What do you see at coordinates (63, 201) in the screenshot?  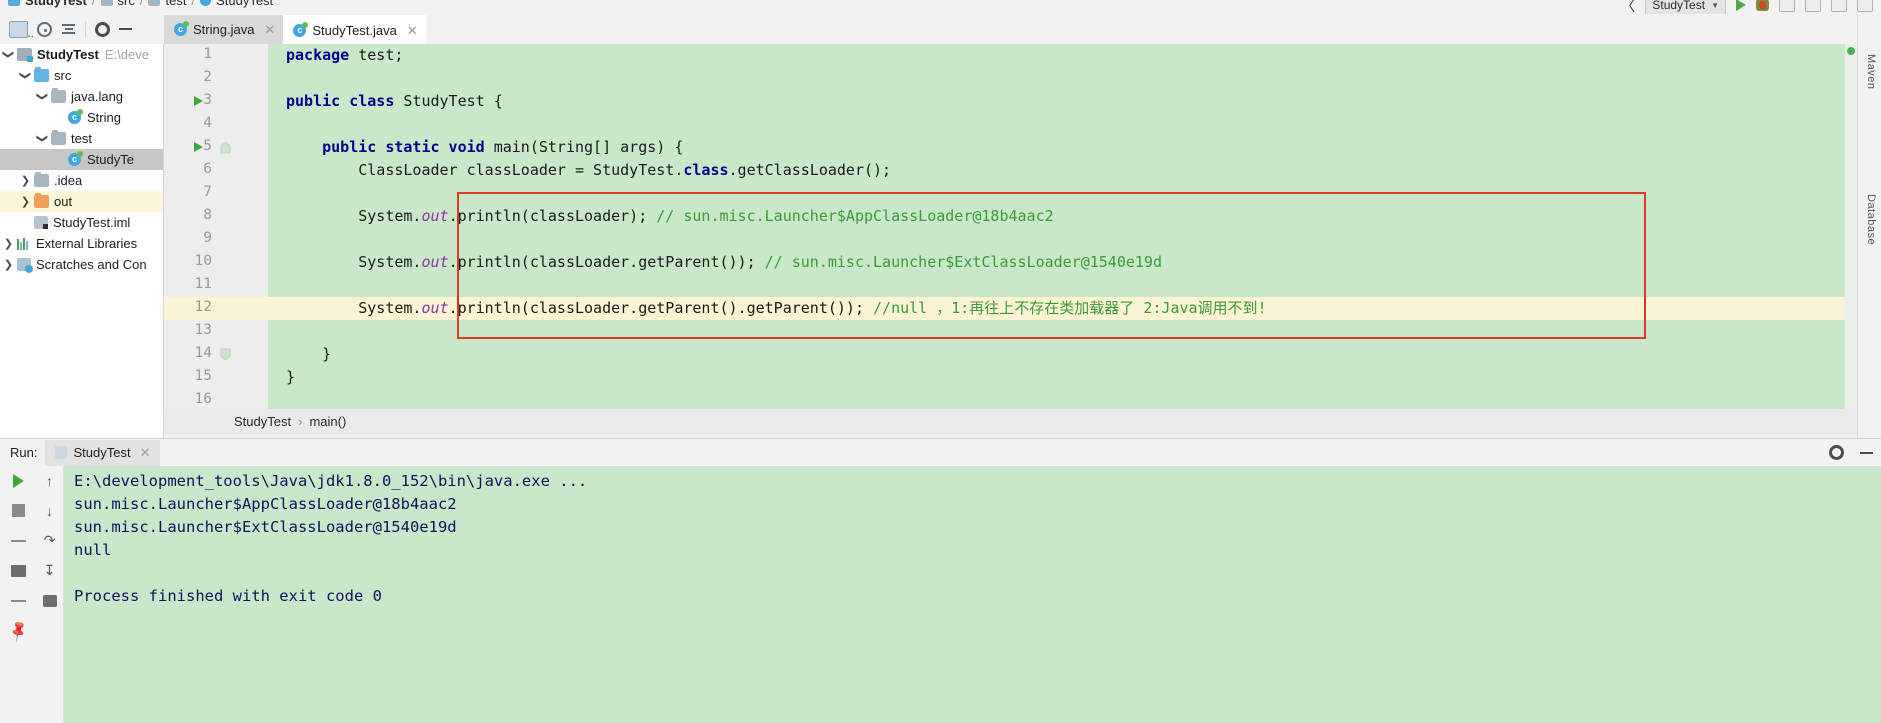 I see `tree-item-label: out` at bounding box center [63, 201].